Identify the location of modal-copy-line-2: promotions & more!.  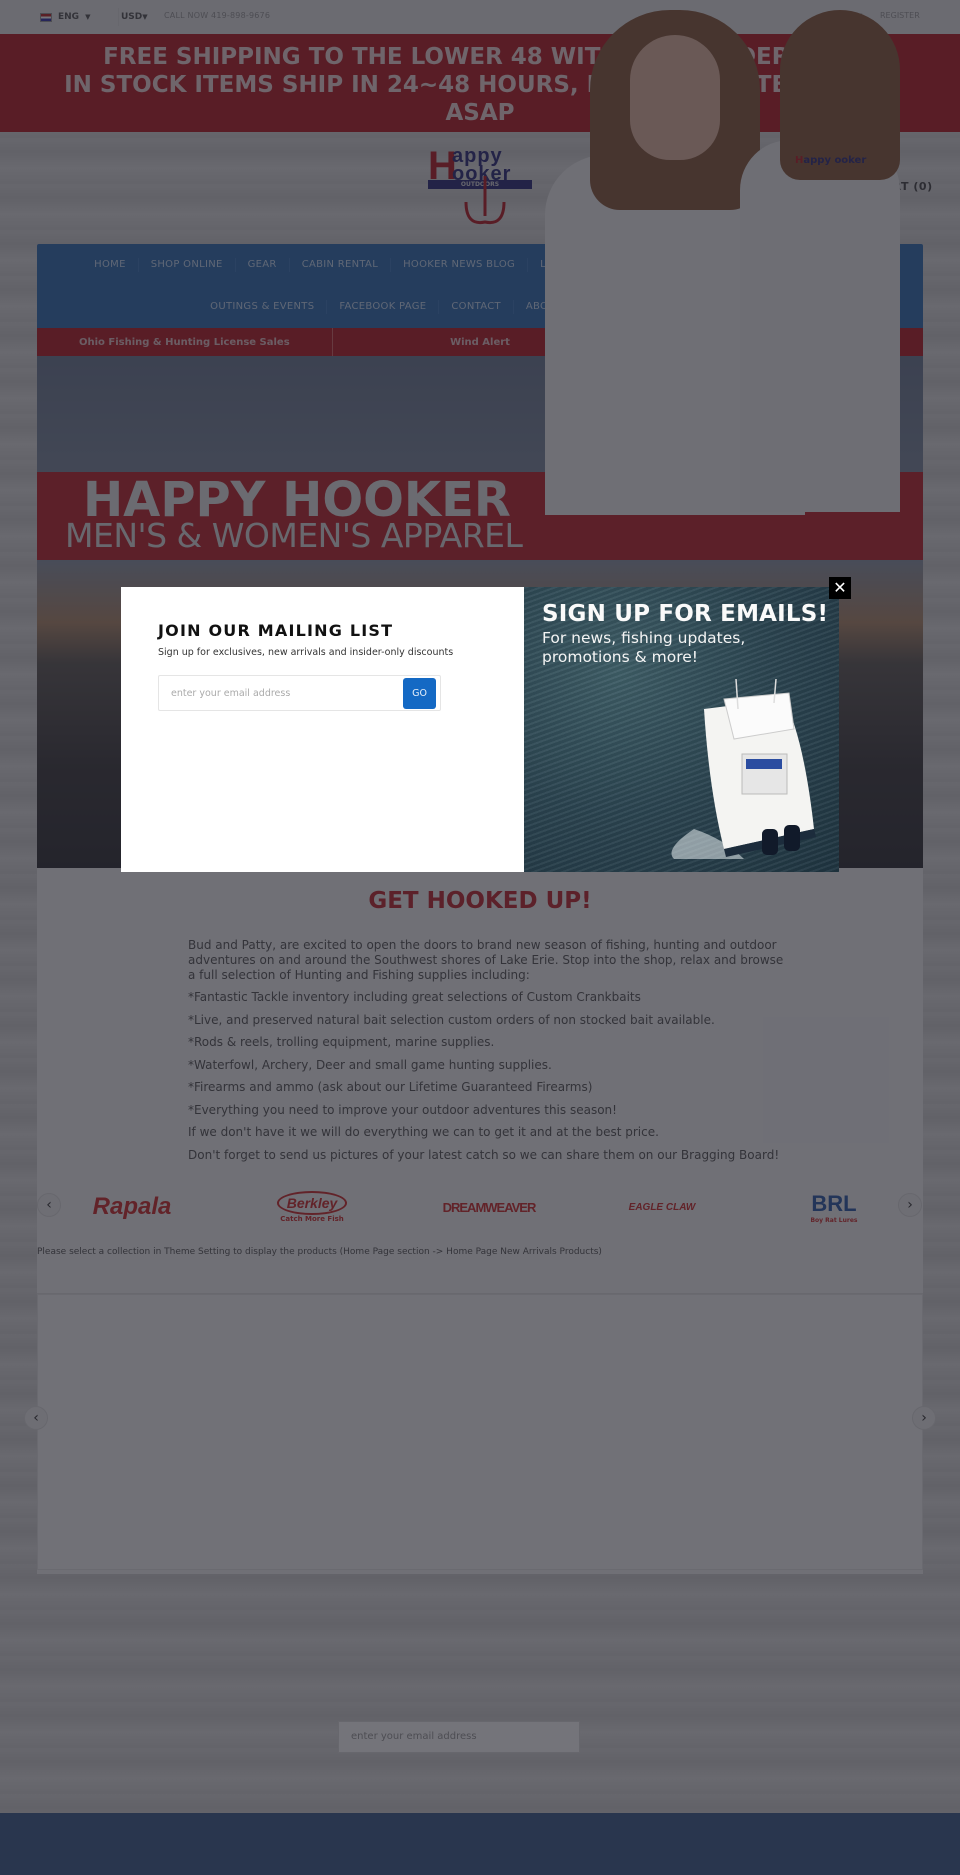
(620, 657).